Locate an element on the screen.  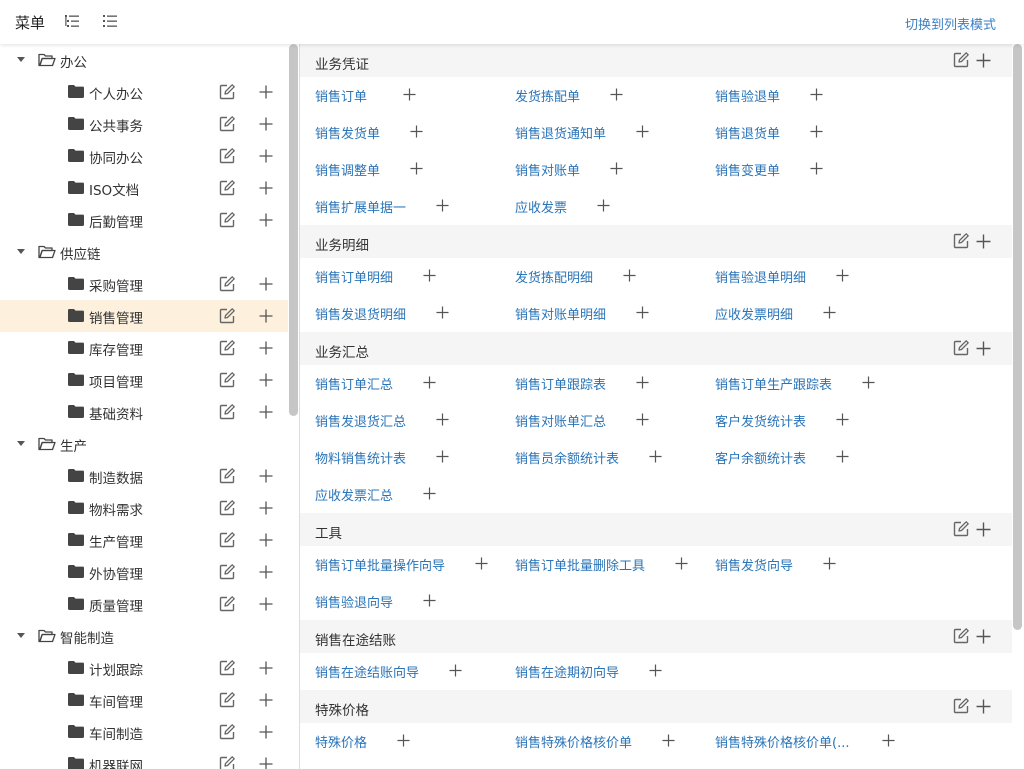
menu-item-link: 销售对账单汇总 is located at coordinates (560, 420).